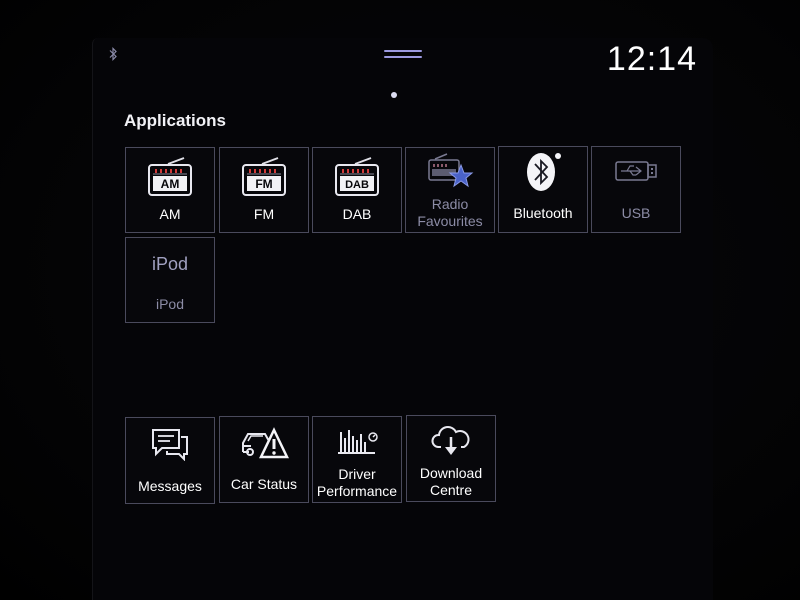  I want to click on section-title: Applications, so click(175, 120).